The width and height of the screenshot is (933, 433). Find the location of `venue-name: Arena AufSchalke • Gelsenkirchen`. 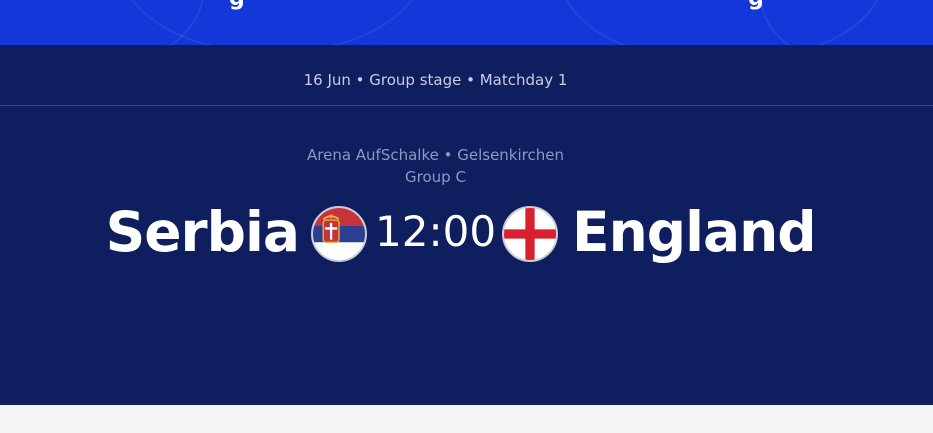

venue-name: Arena AufSchalke • Gelsenkirchen is located at coordinates (435, 155).